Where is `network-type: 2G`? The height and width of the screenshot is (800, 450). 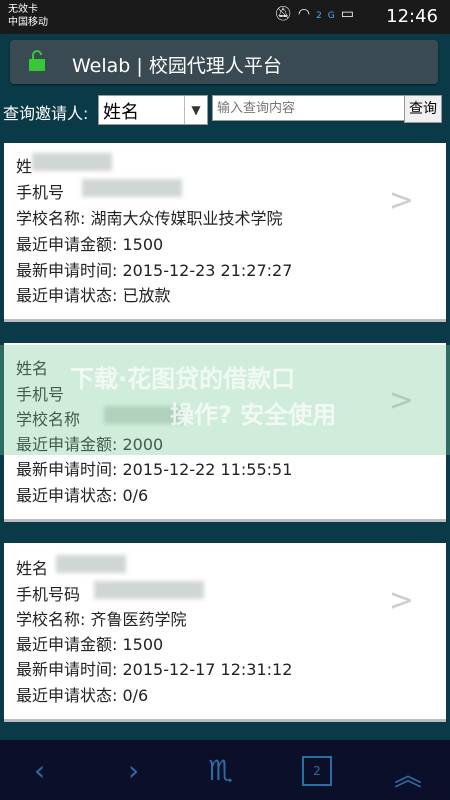 network-type: 2G is located at coordinates (328, 16).